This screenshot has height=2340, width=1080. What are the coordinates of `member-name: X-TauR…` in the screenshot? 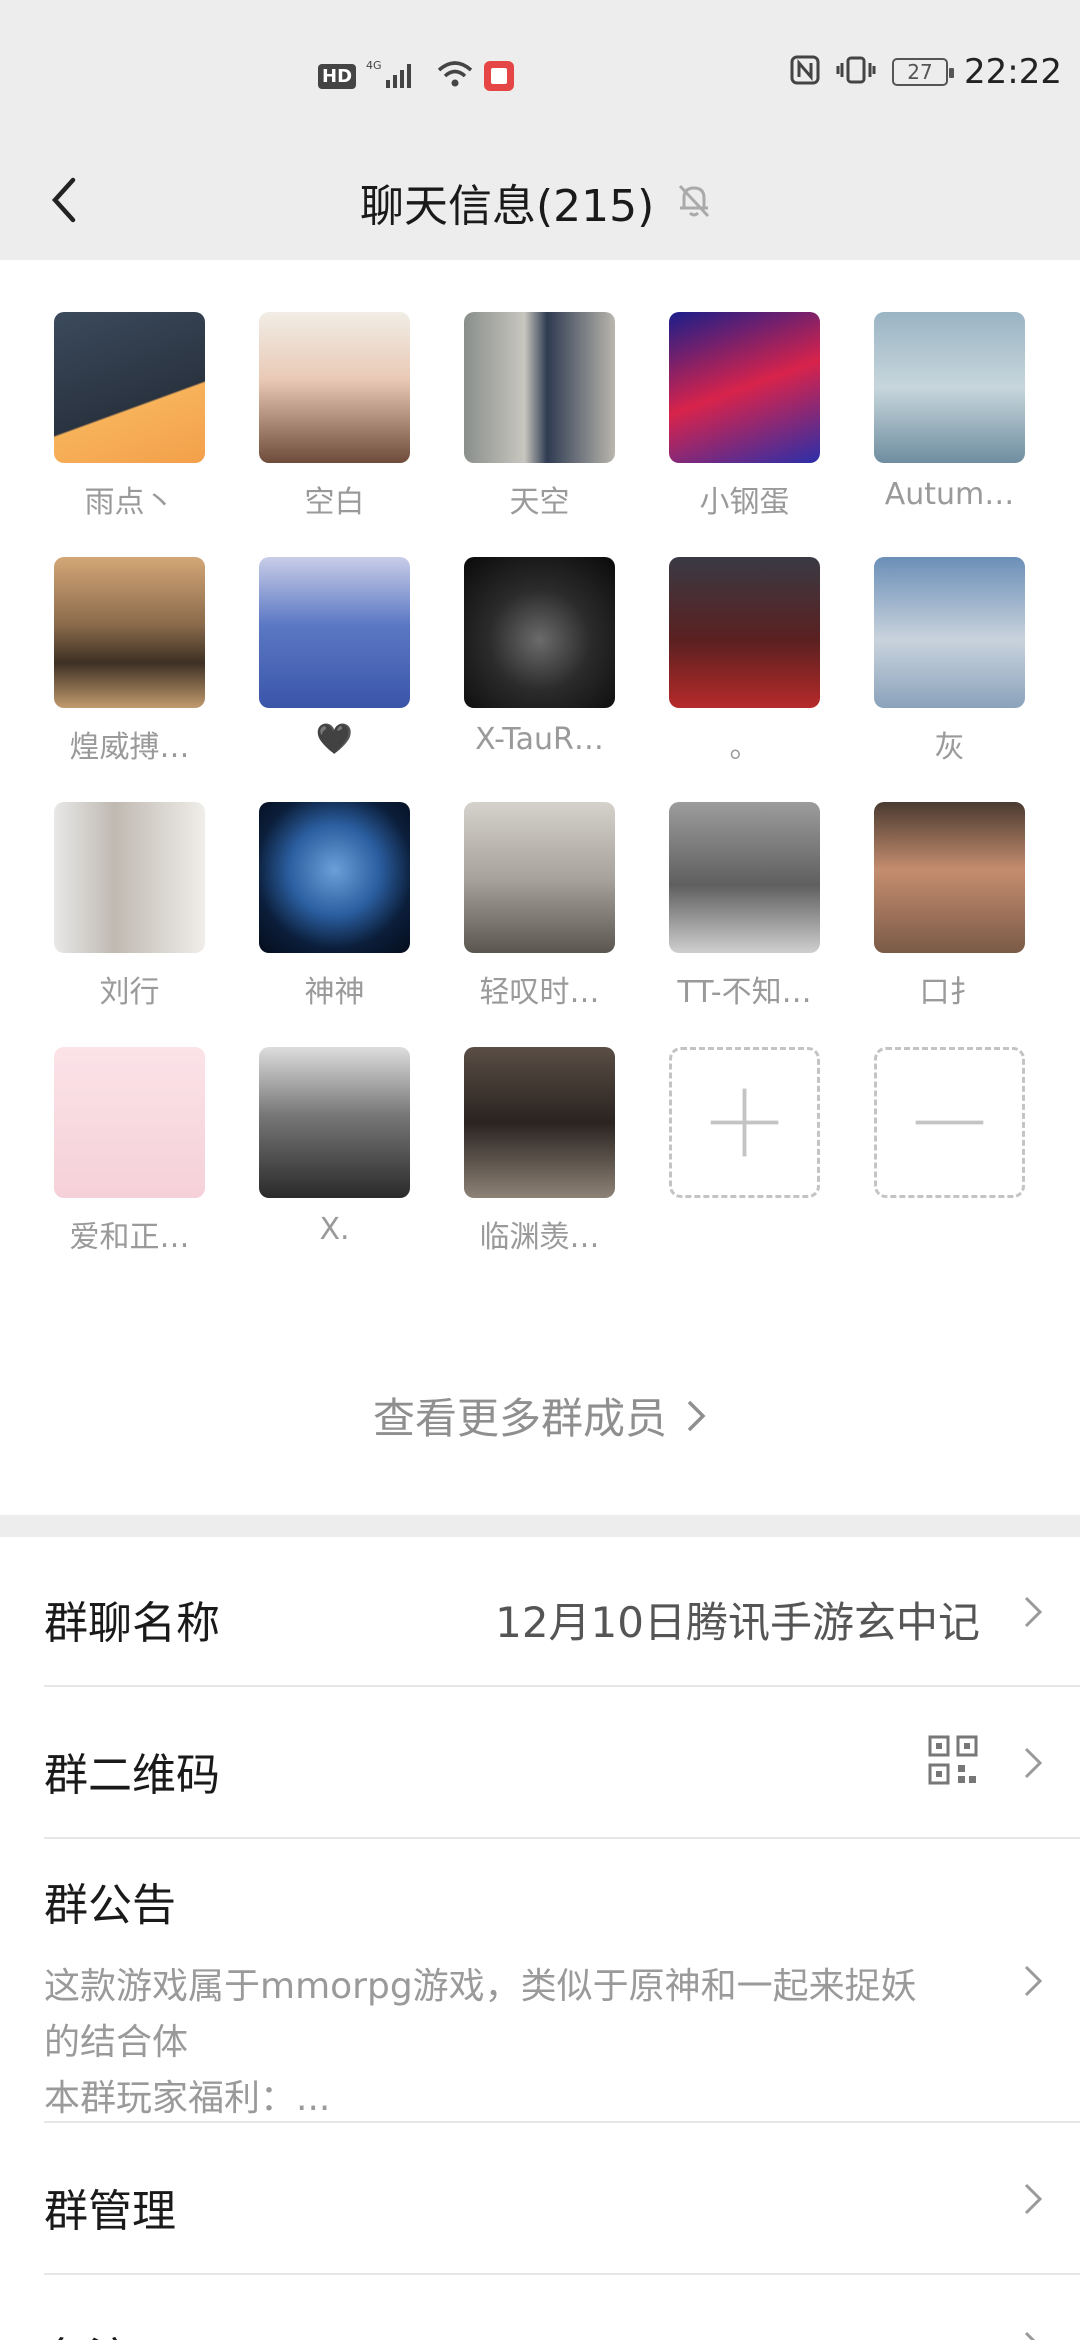 It's located at (539, 739).